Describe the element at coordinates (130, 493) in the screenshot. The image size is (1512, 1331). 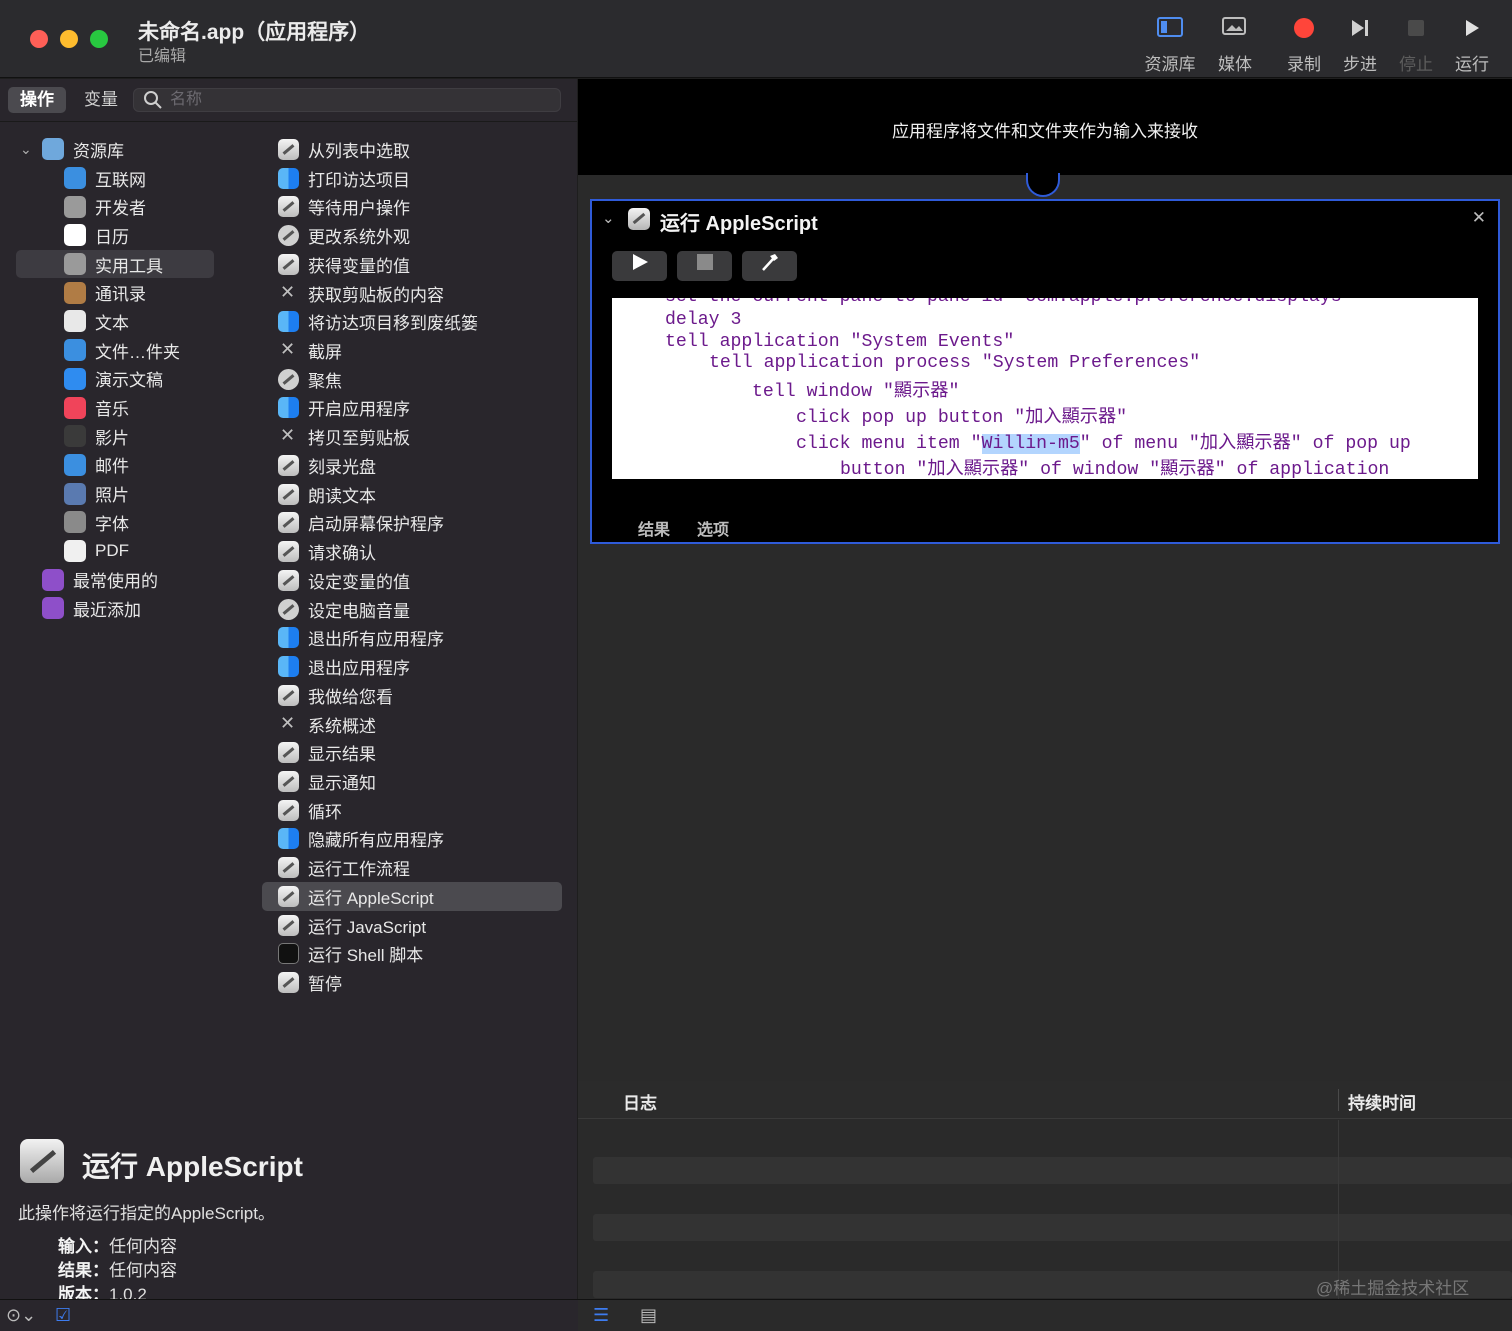
I see `sidebar-item-category: 照片` at that location.